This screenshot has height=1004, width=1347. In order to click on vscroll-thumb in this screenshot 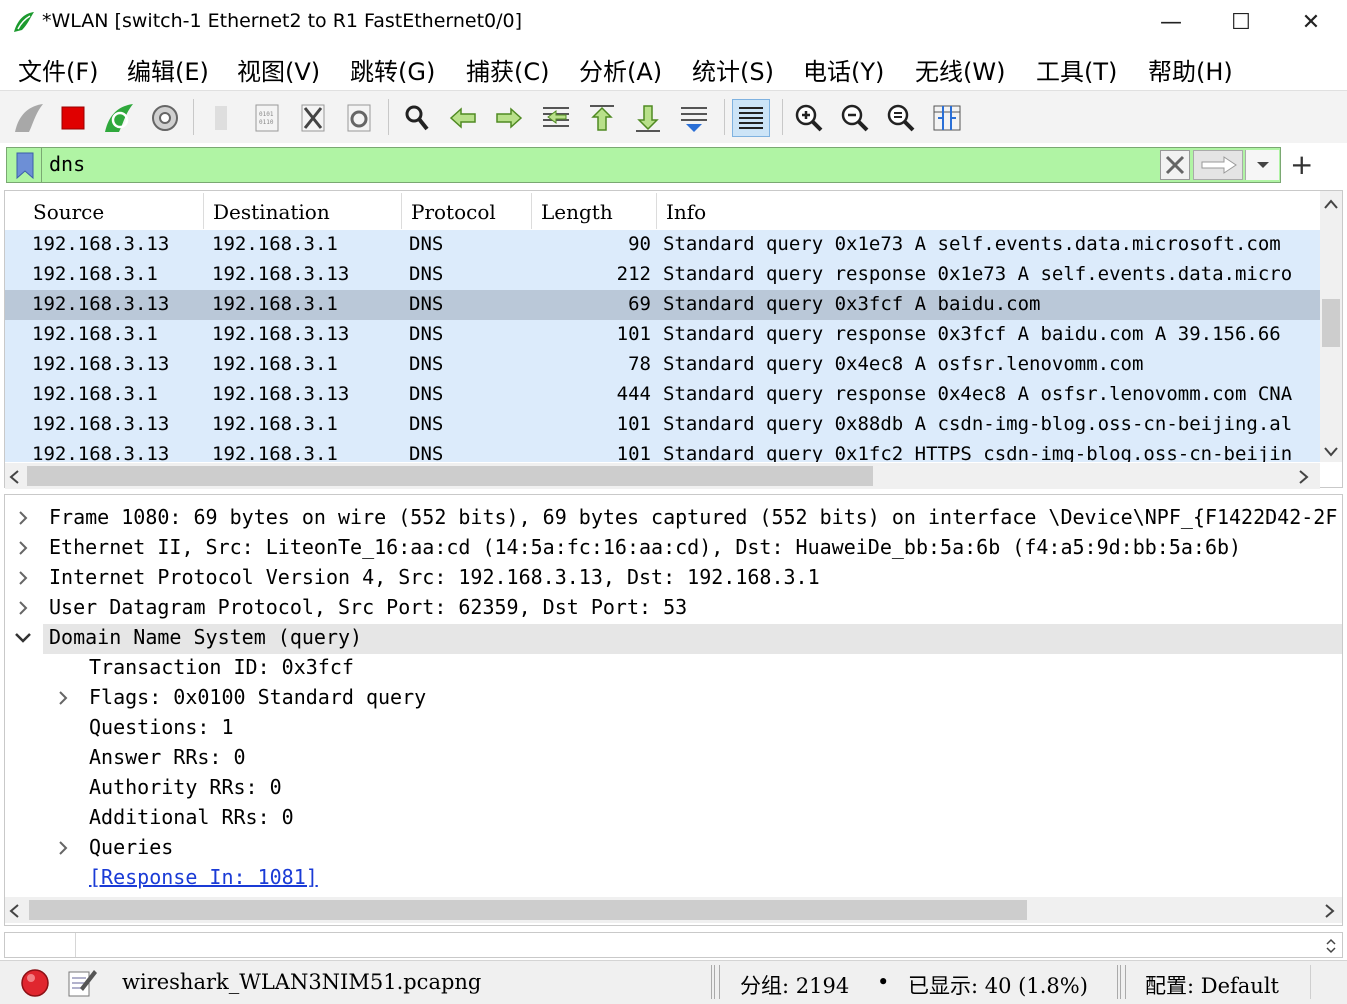, I will do `click(1331, 323)`.